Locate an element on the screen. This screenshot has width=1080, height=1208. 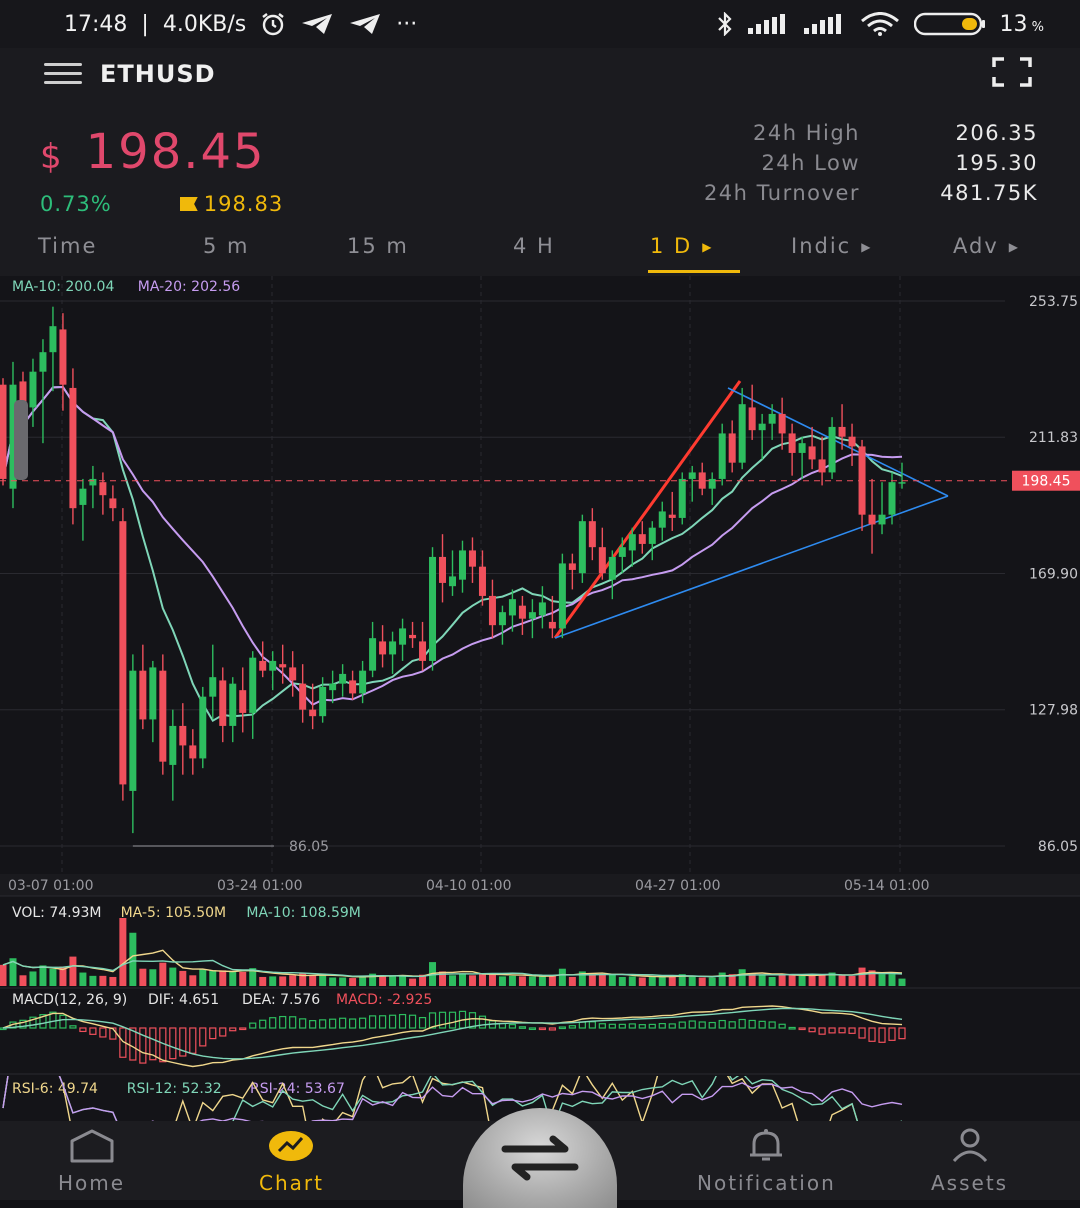
menu-icon is located at coordinates (63, 74).